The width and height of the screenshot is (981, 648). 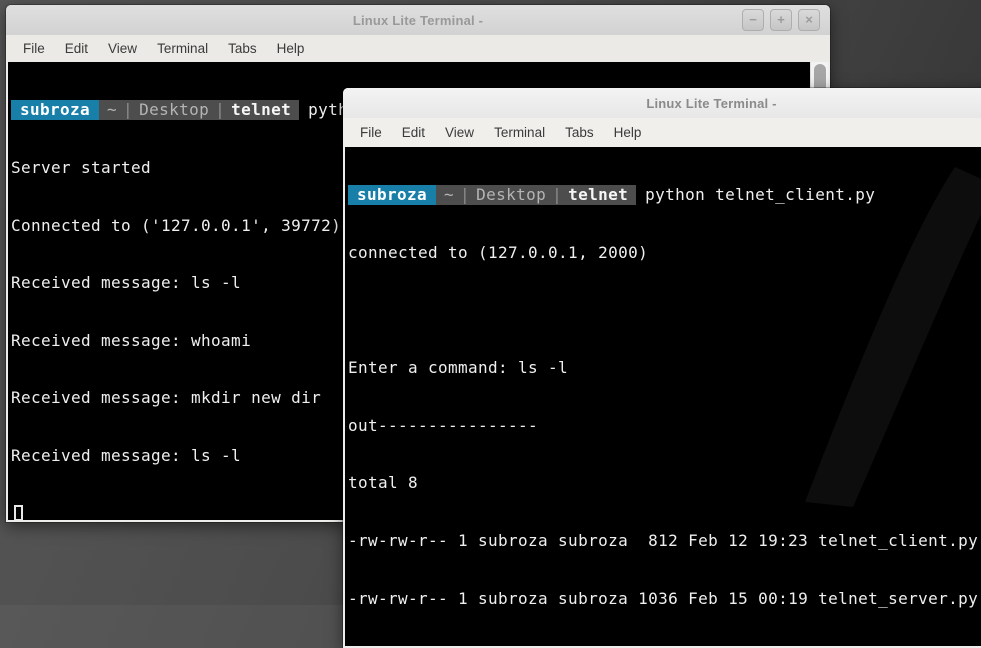 What do you see at coordinates (809, 20) in the screenshot?
I see `close-button: ×` at bounding box center [809, 20].